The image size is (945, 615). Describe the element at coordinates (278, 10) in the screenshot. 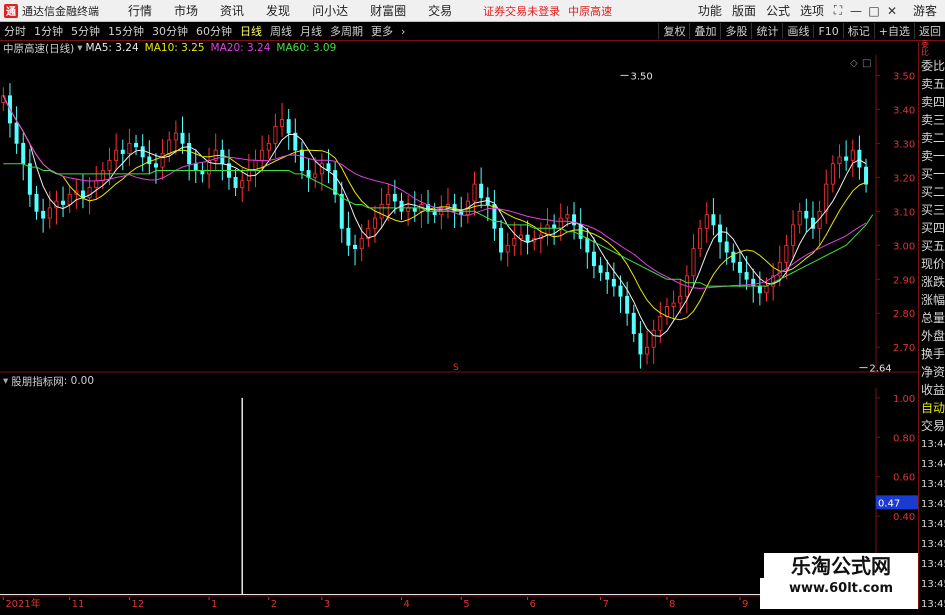

I see `menu-faxian: 发现` at that location.